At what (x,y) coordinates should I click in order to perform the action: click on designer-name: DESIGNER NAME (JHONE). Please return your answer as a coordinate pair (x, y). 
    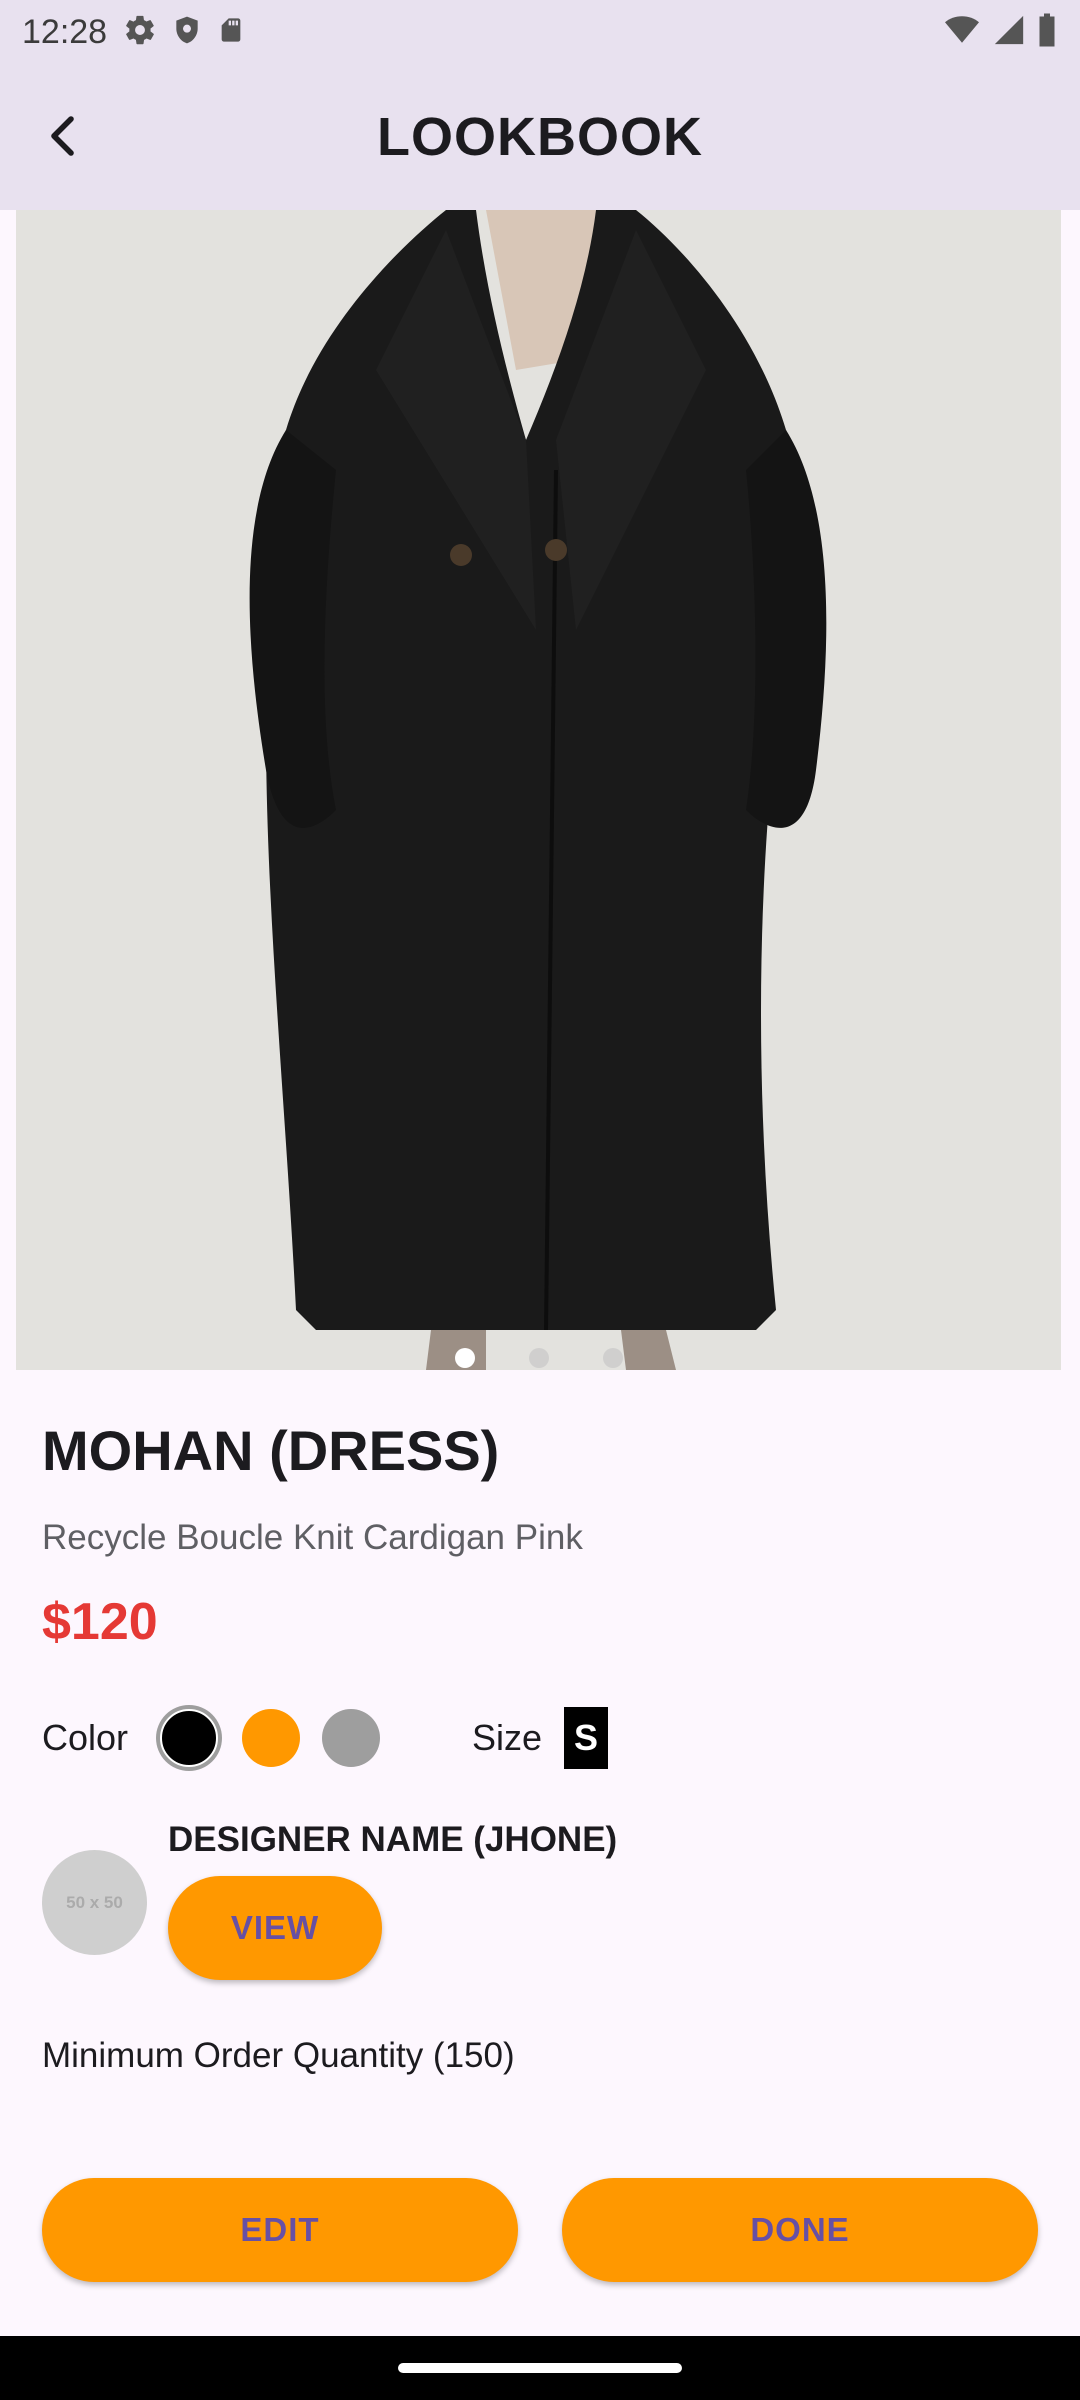
    Looking at the image, I should click on (393, 1839).